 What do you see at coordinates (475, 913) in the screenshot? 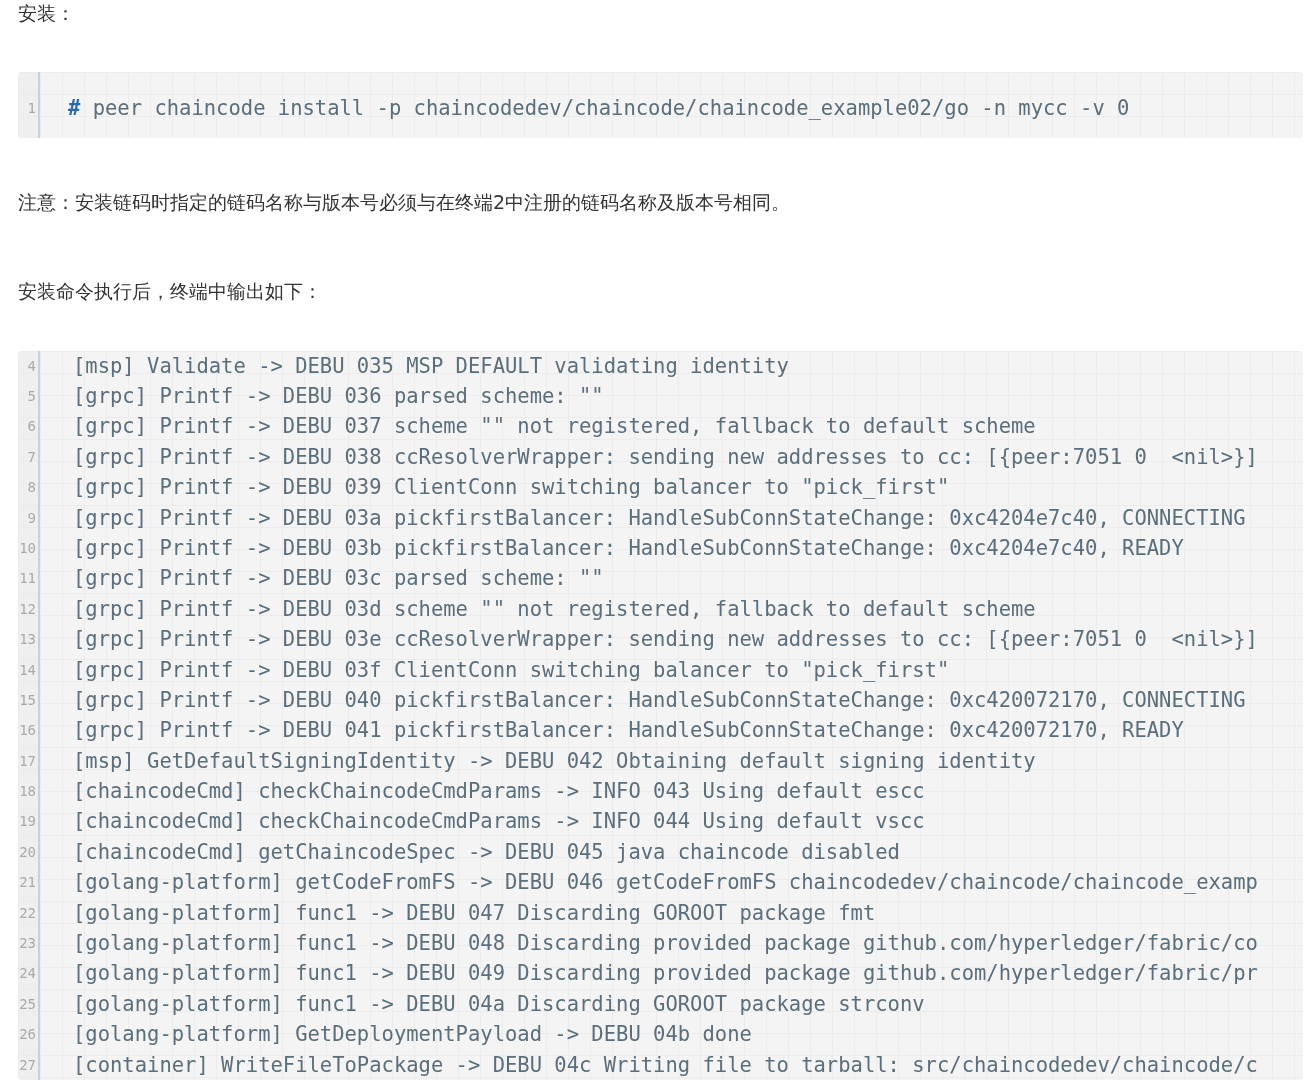
I see `code-line: [golang-platform] func1 -> DEBU 047 Discarding GOROOT package fmt` at bounding box center [475, 913].